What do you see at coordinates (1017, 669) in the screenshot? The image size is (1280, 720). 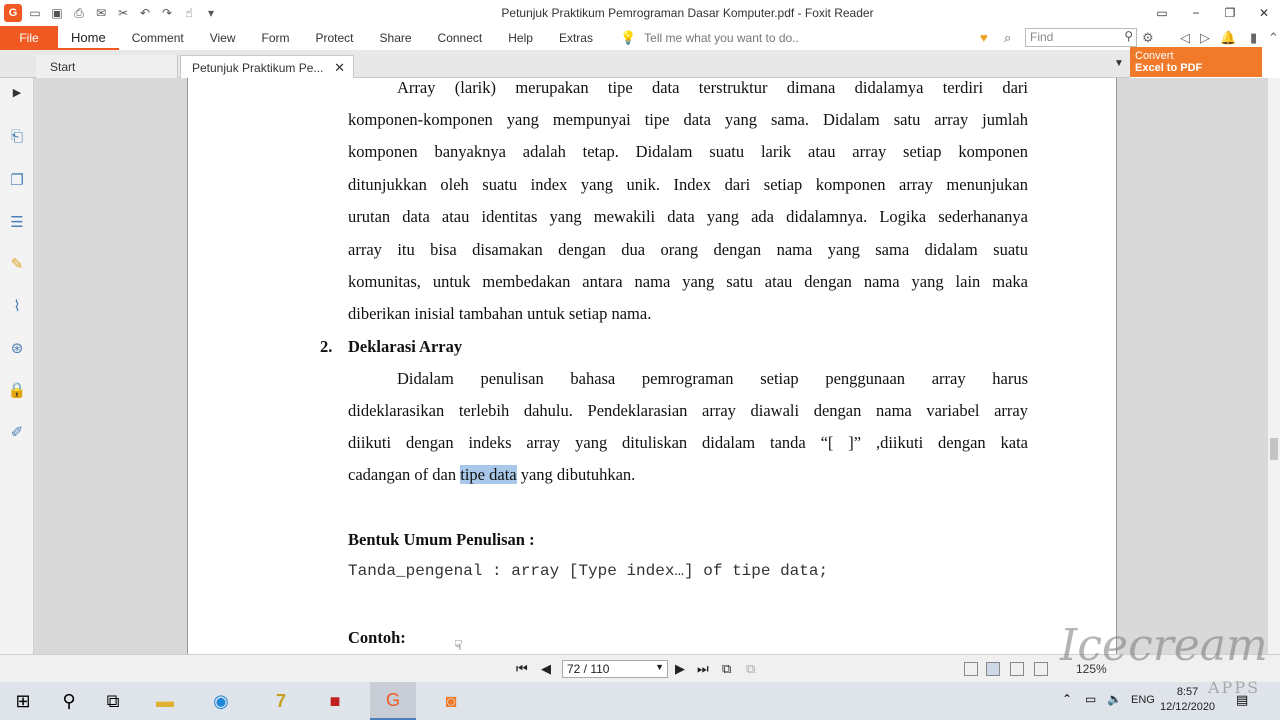 I see `facing-view-icon` at bounding box center [1017, 669].